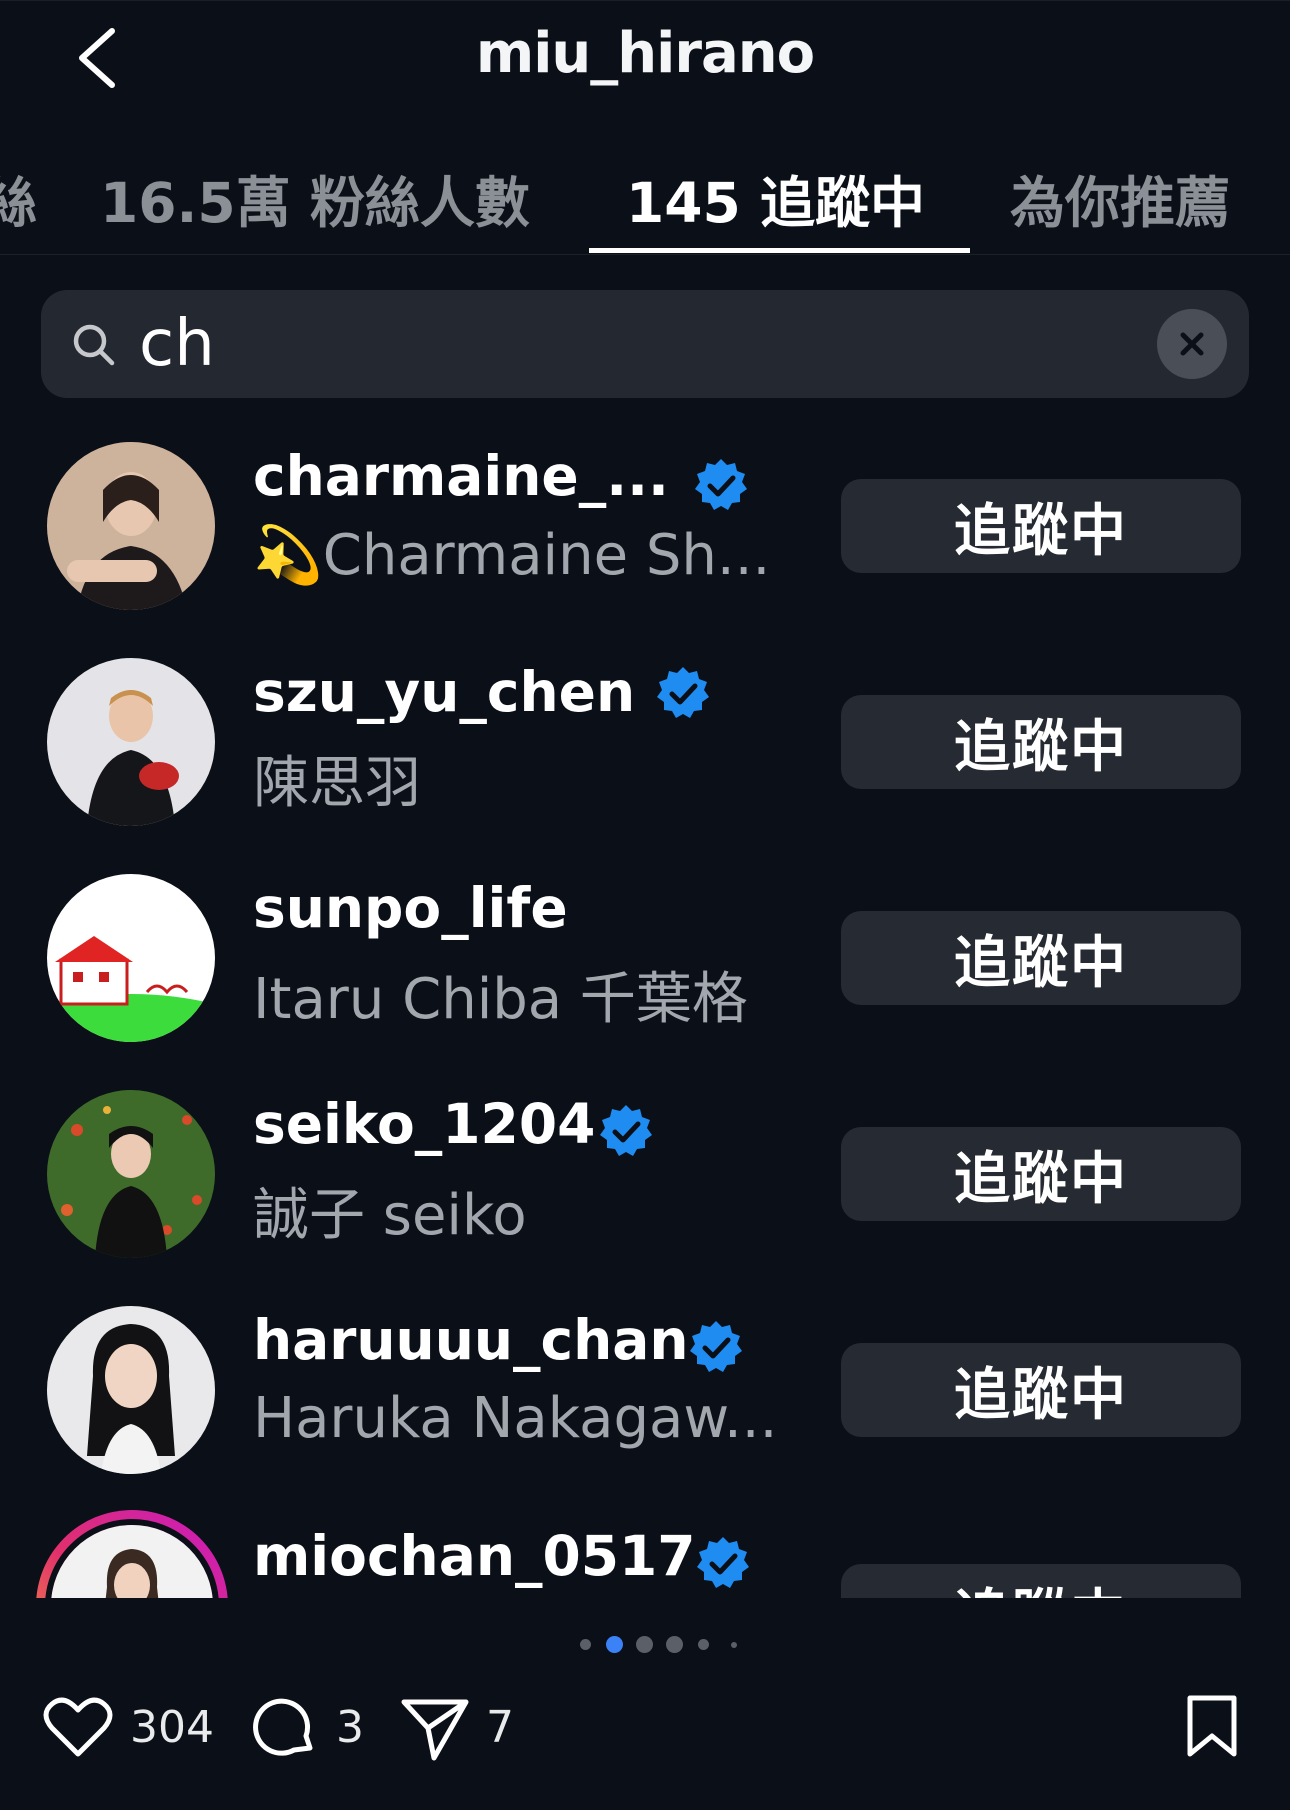 Image resolution: width=1290 pixels, height=1810 pixels. I want to click on share-count: 7, so click(500, 1727).